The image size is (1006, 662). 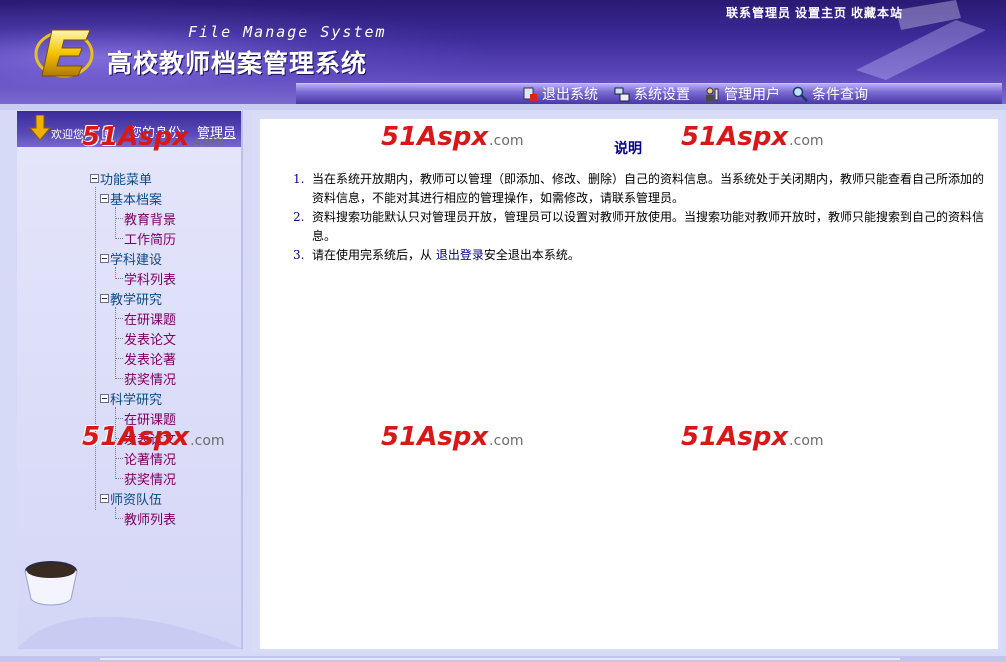 I want to click on menu-item-teaching-papers: 发表论文, so click(x=145, y=338).